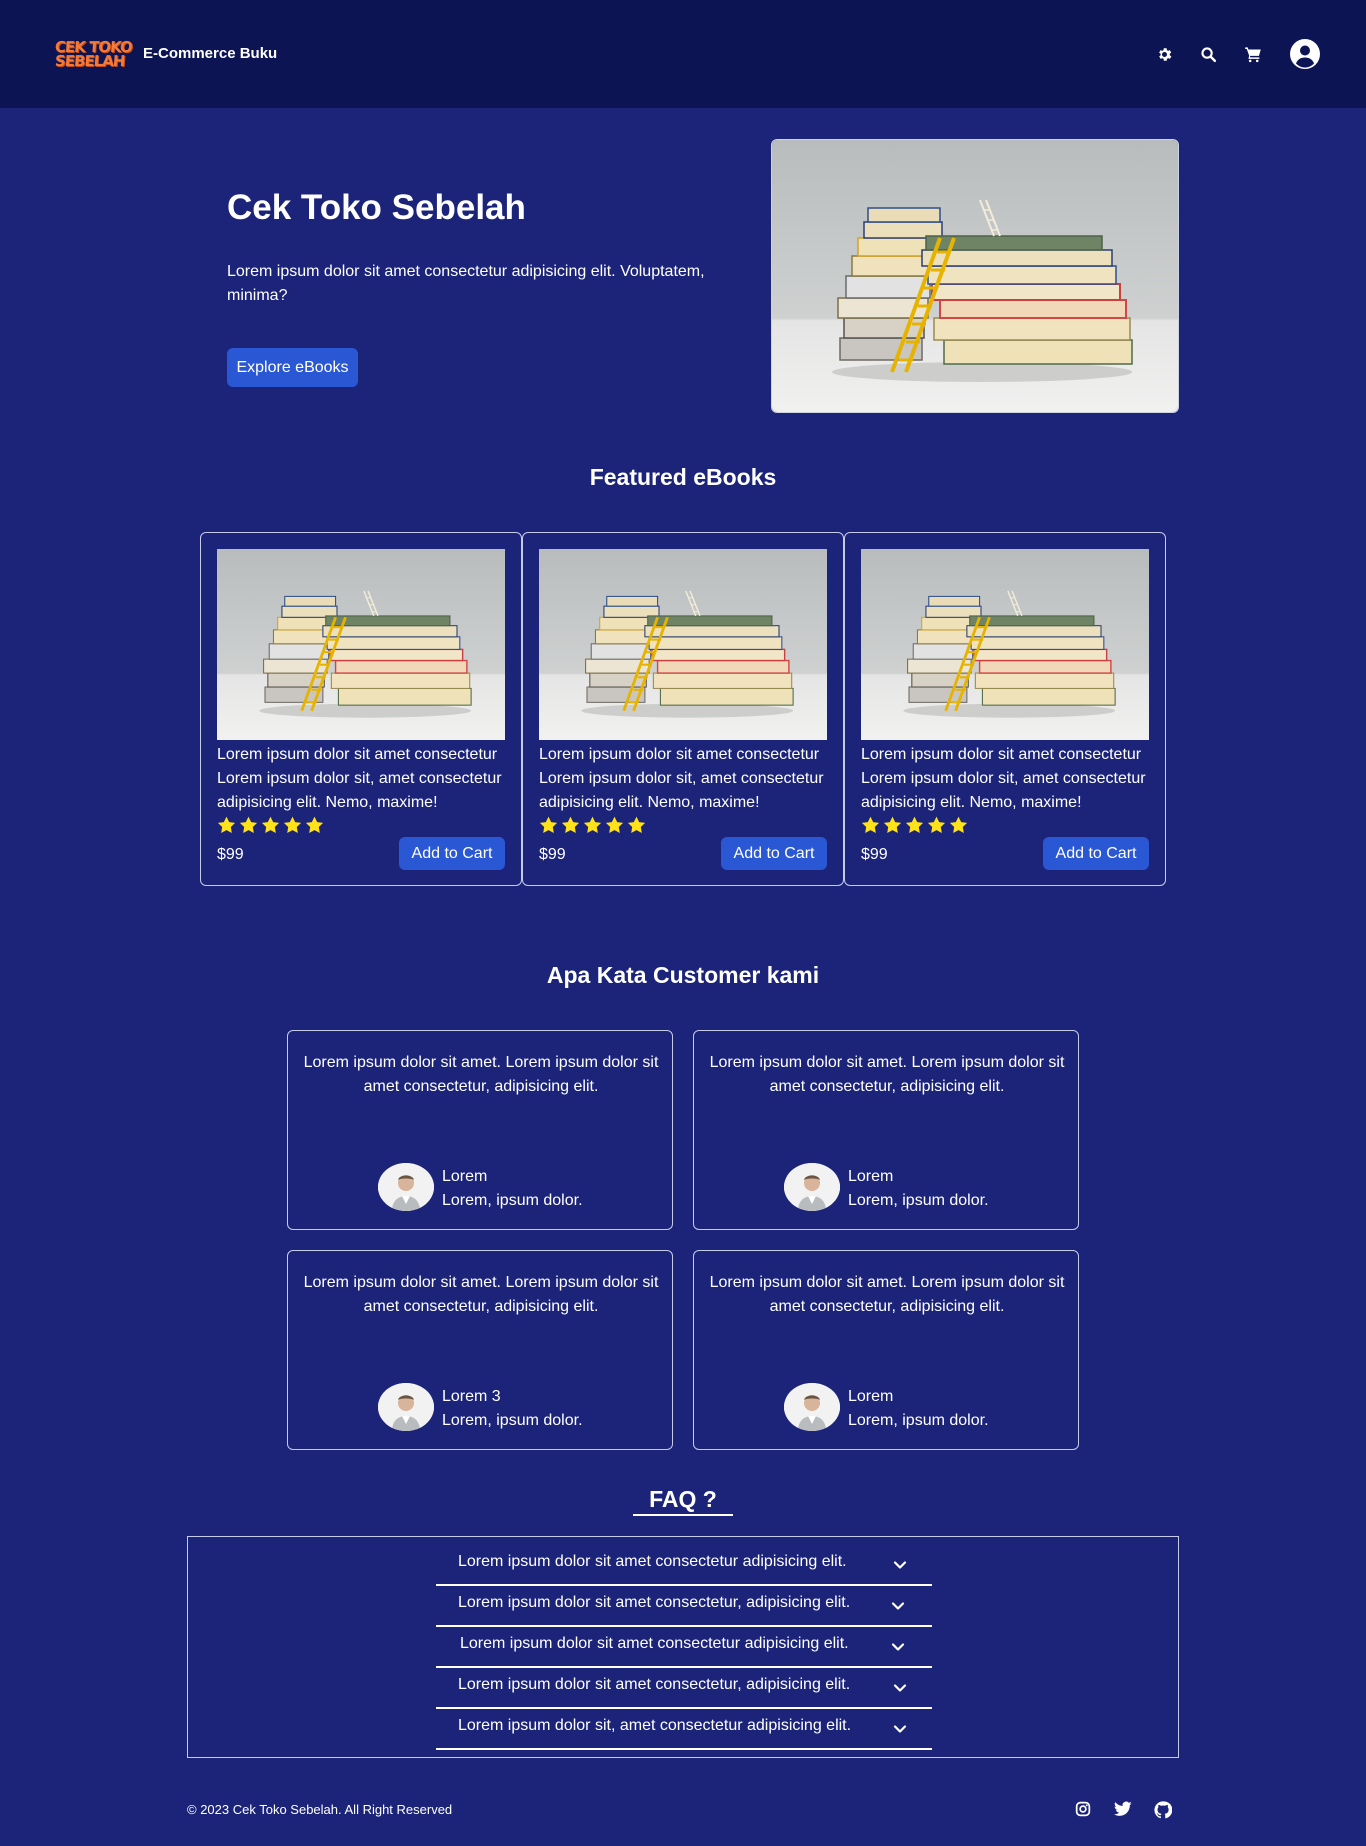 The image size is (1366, 1846). Describe the element at coordinates (683, 1515) in the screenshot. I see `faq-title-underline` at that location.